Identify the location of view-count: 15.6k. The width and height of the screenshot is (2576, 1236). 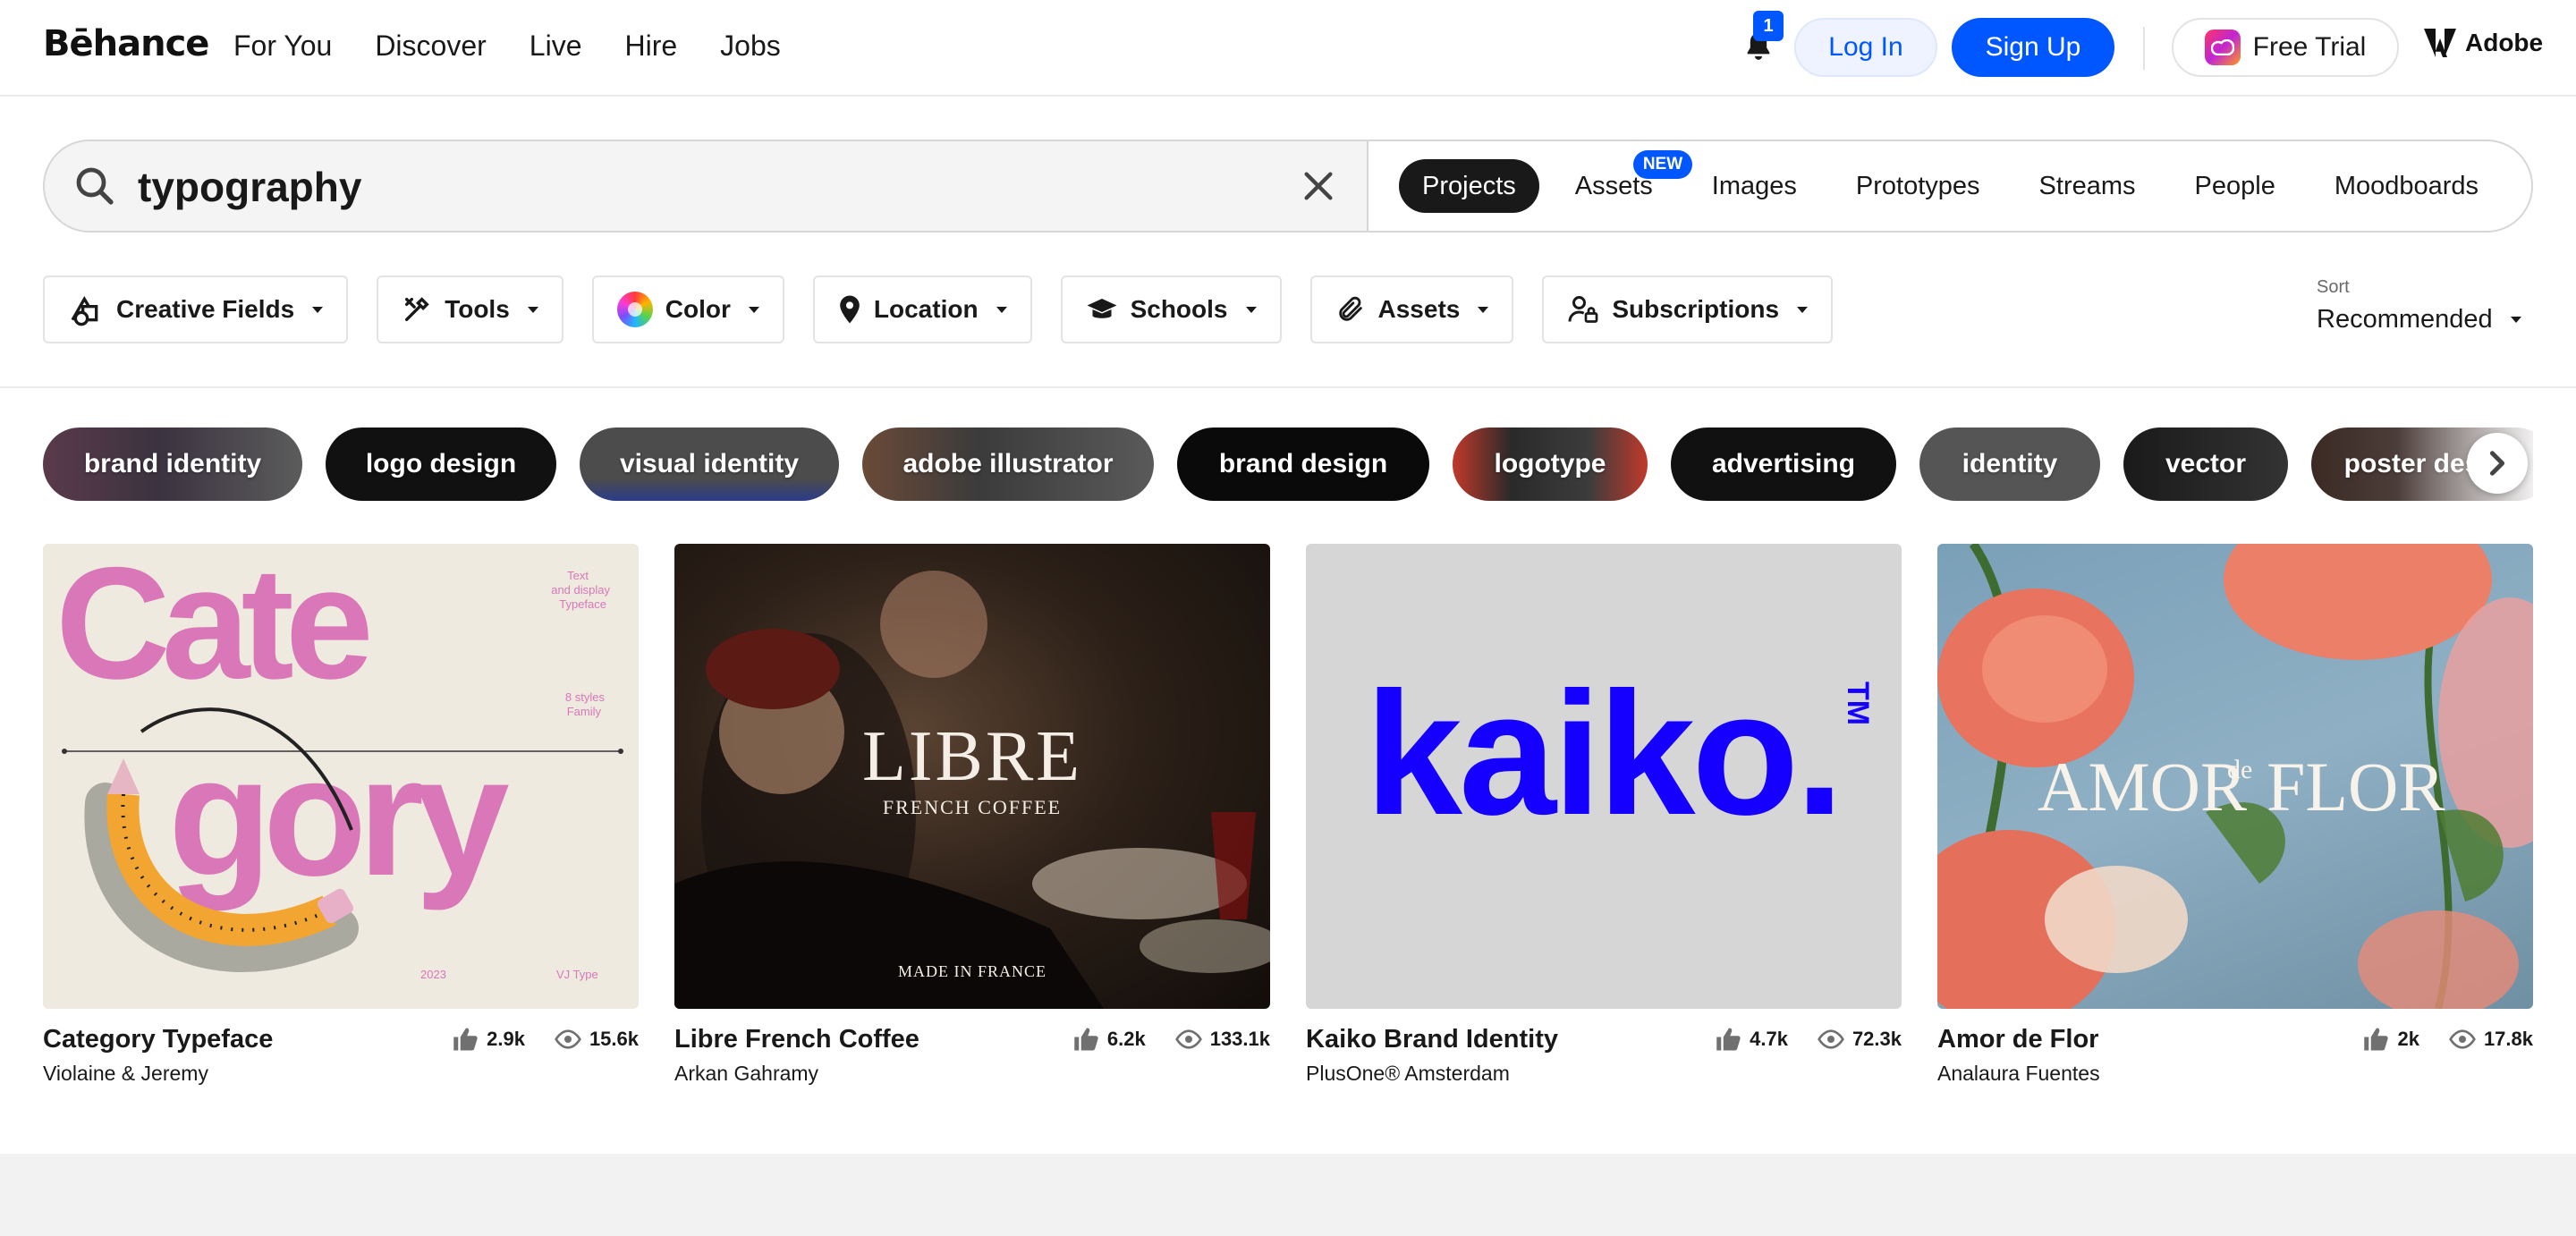
(614, 1039).